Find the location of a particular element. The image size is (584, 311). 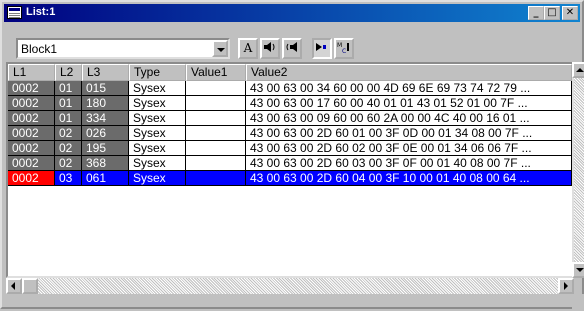

cell-l3: 368 is located at coordinates (105, 163).